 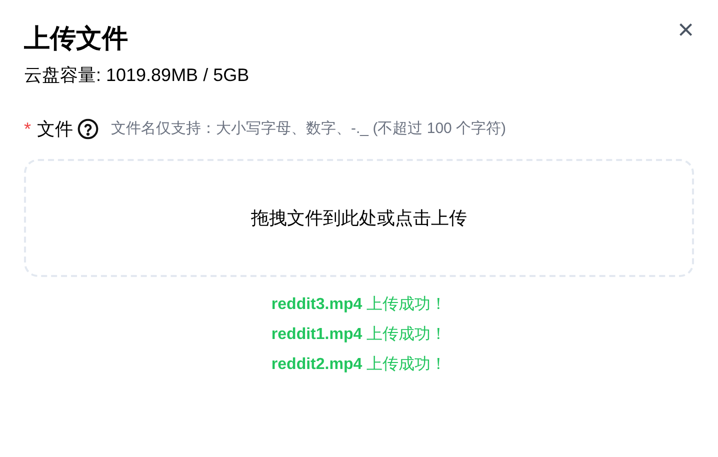 I want to click on dropzone-text: 拖拽文件到此处或点击上传, so click(x=359, y=218).